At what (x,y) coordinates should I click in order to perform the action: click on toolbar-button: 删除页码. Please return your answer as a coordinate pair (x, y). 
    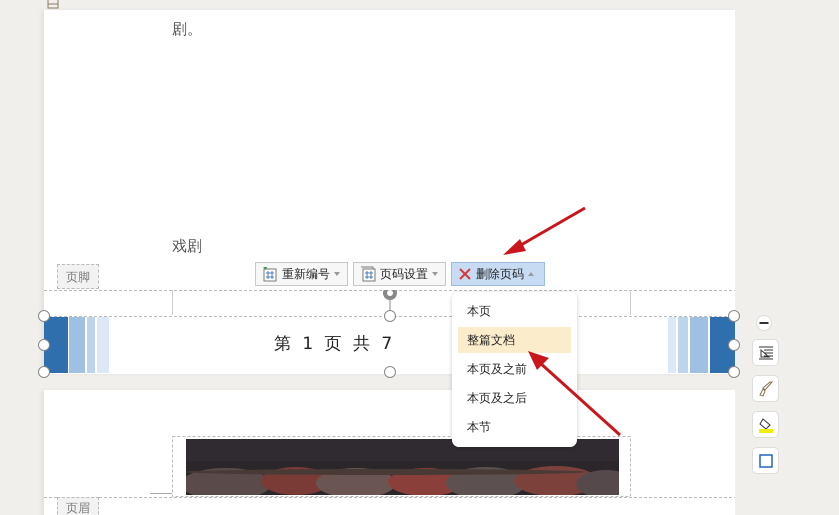
    Looking at the image, I should click on (498, 274).